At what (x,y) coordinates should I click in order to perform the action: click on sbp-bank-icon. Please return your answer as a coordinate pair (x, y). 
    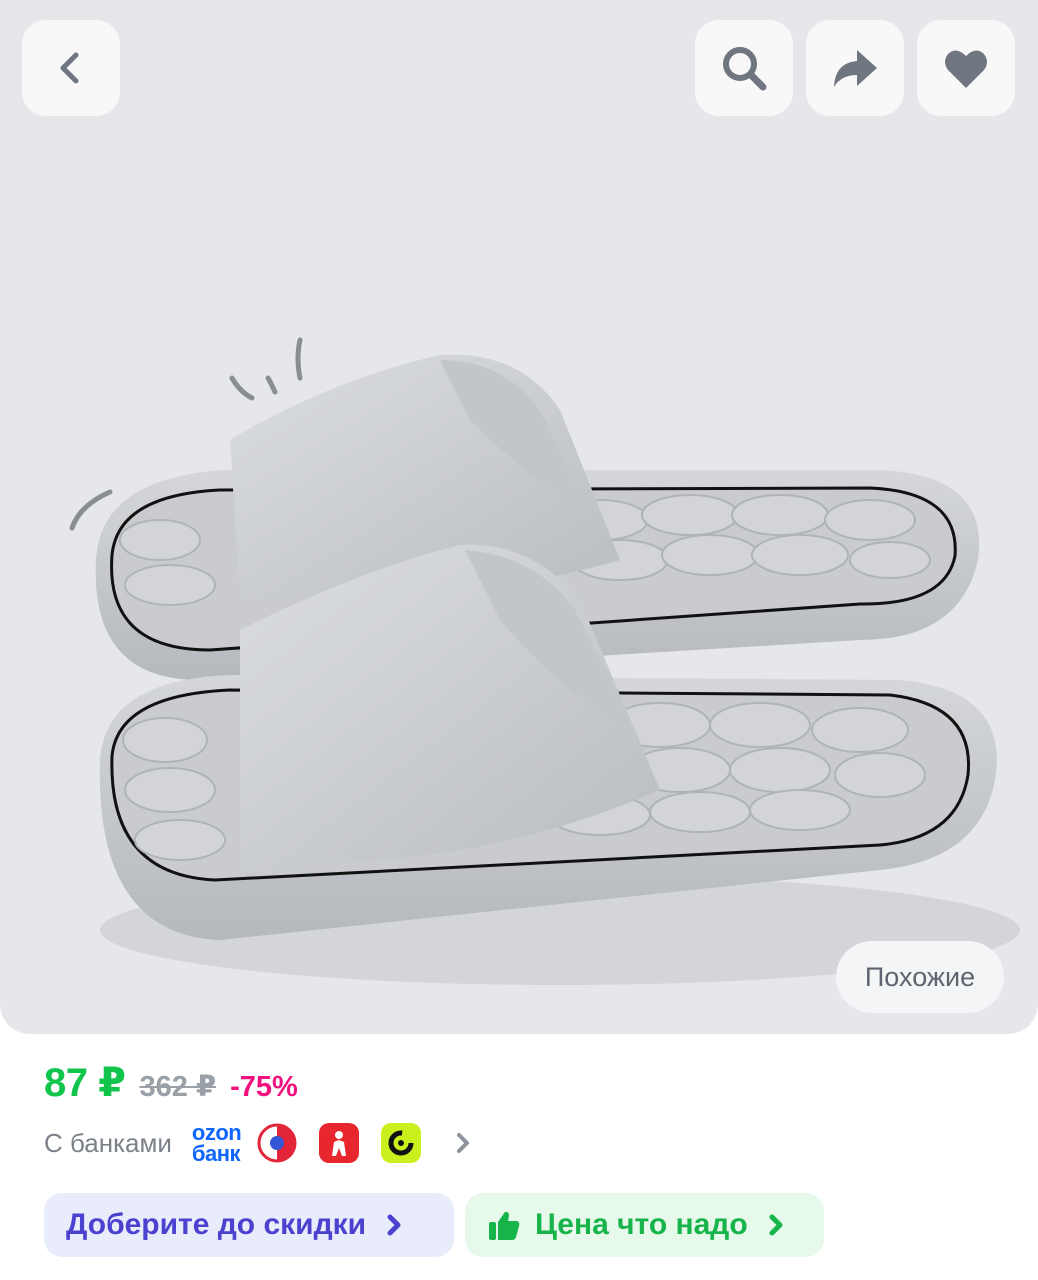
    Looking at the image, I should click on (277, 1143).